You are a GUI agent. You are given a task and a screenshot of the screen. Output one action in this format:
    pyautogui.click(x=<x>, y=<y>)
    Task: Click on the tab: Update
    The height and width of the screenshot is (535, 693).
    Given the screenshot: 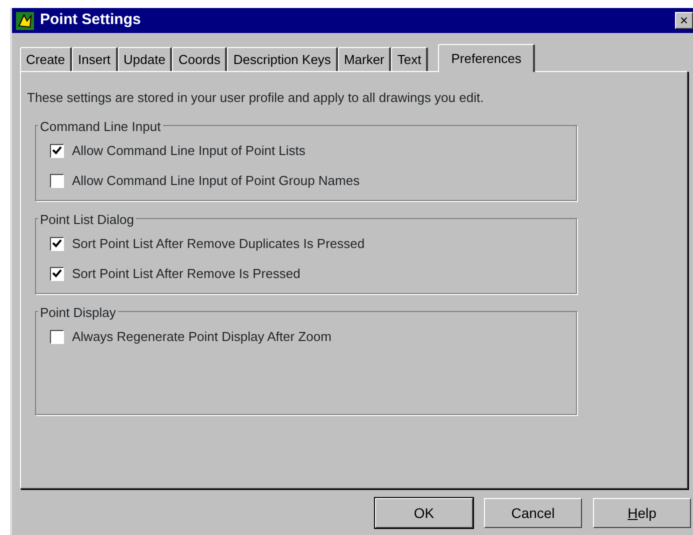 What is the action you would take?
    pyautogui.click(x=145, y=59)
    